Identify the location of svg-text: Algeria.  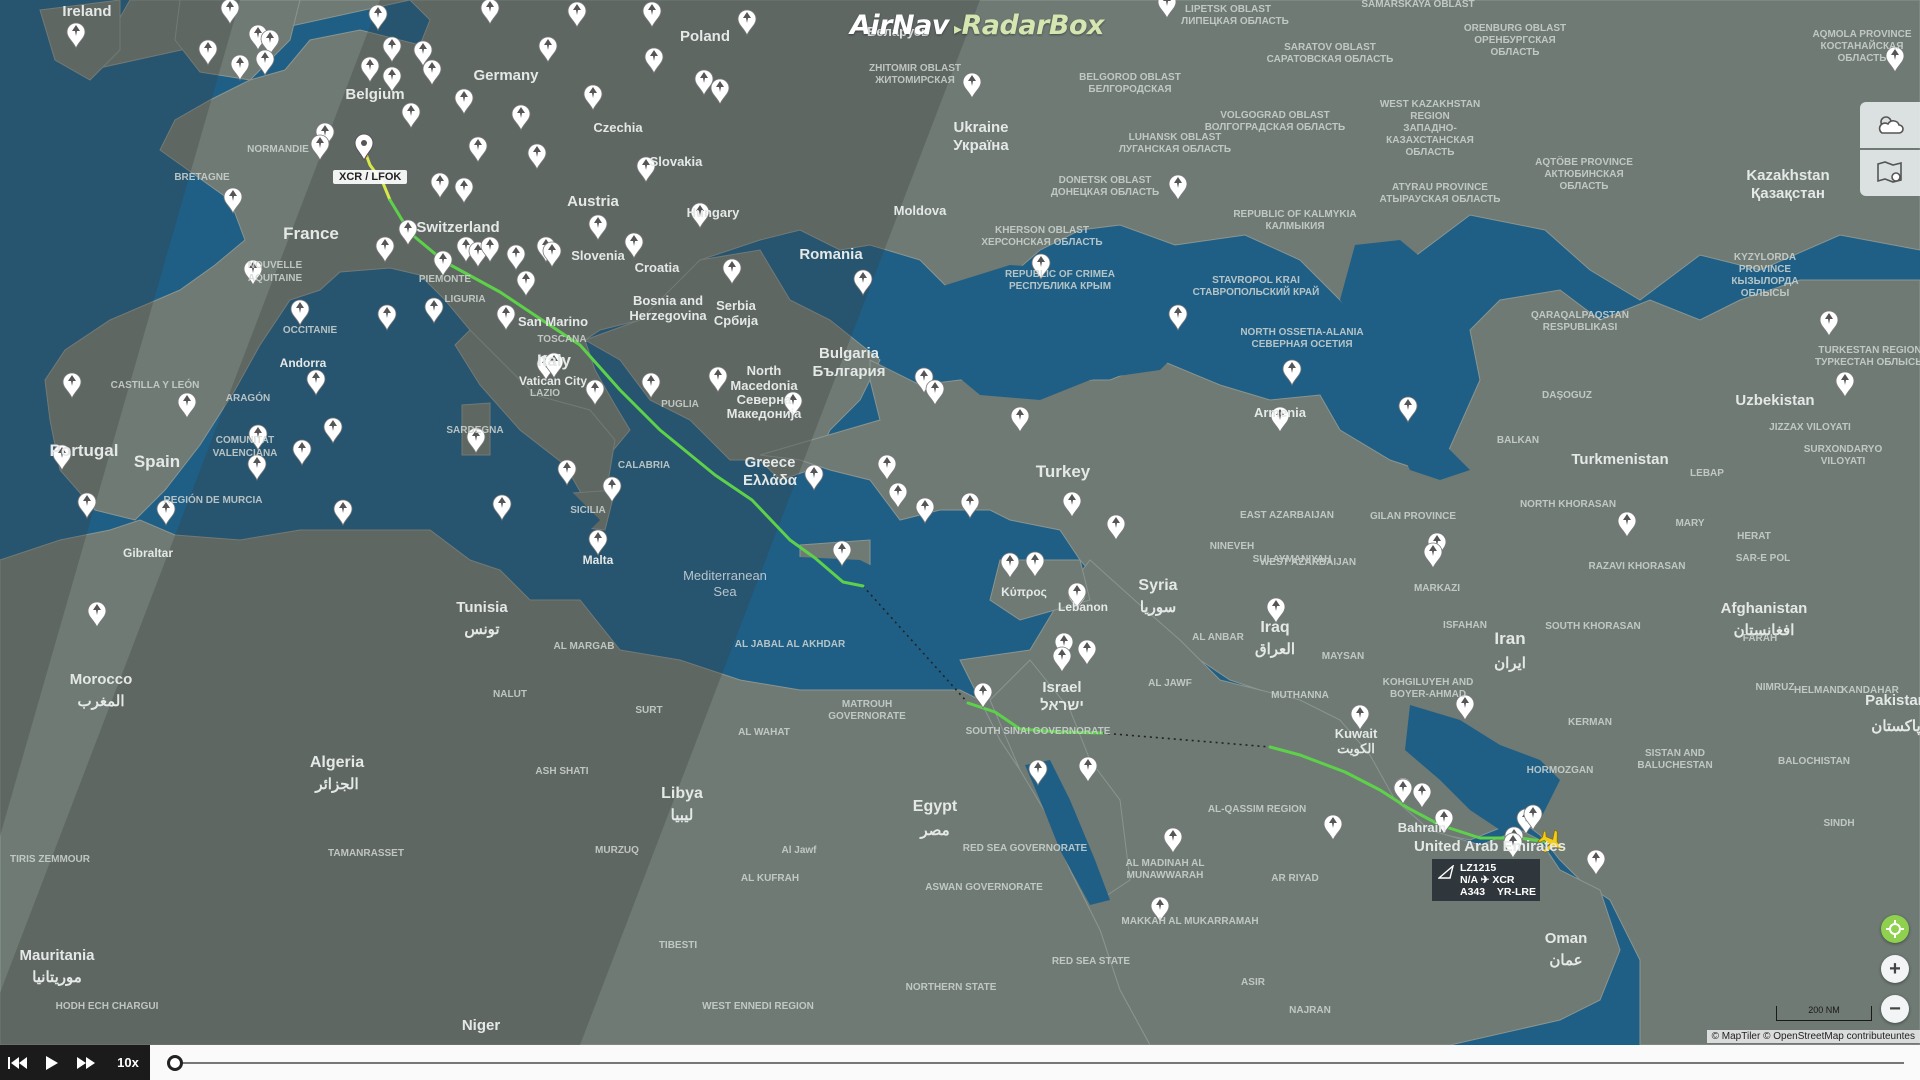
(337, 762).